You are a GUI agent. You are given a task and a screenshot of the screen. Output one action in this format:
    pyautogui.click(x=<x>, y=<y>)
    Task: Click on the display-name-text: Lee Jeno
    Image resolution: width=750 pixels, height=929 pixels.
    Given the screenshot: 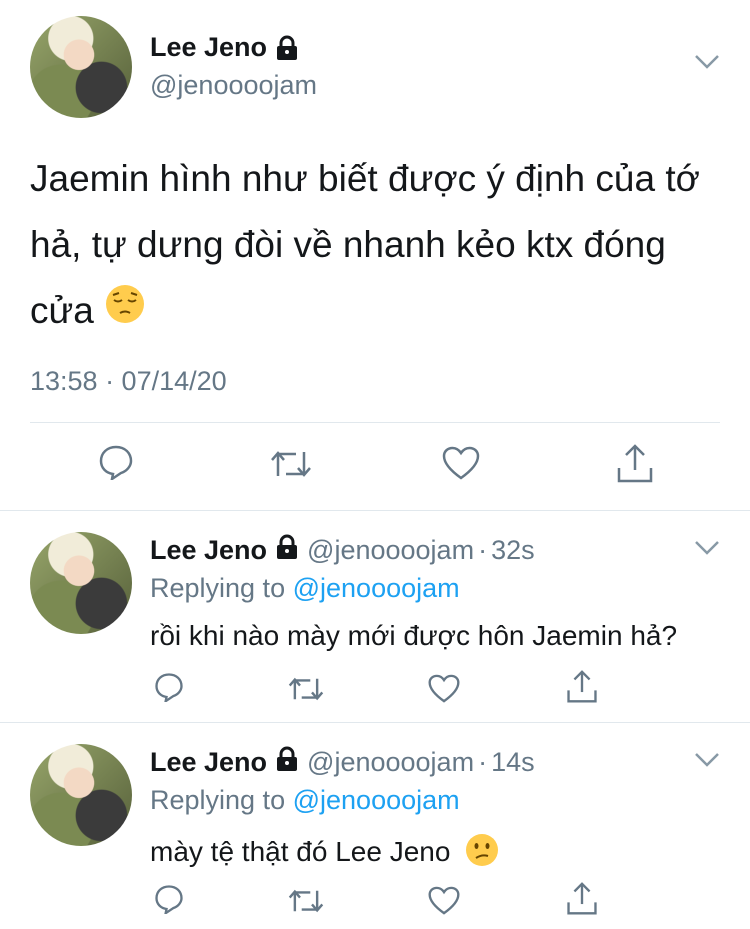 What is the action you would take?
    pyautogui.click(x=209, y=47)
    